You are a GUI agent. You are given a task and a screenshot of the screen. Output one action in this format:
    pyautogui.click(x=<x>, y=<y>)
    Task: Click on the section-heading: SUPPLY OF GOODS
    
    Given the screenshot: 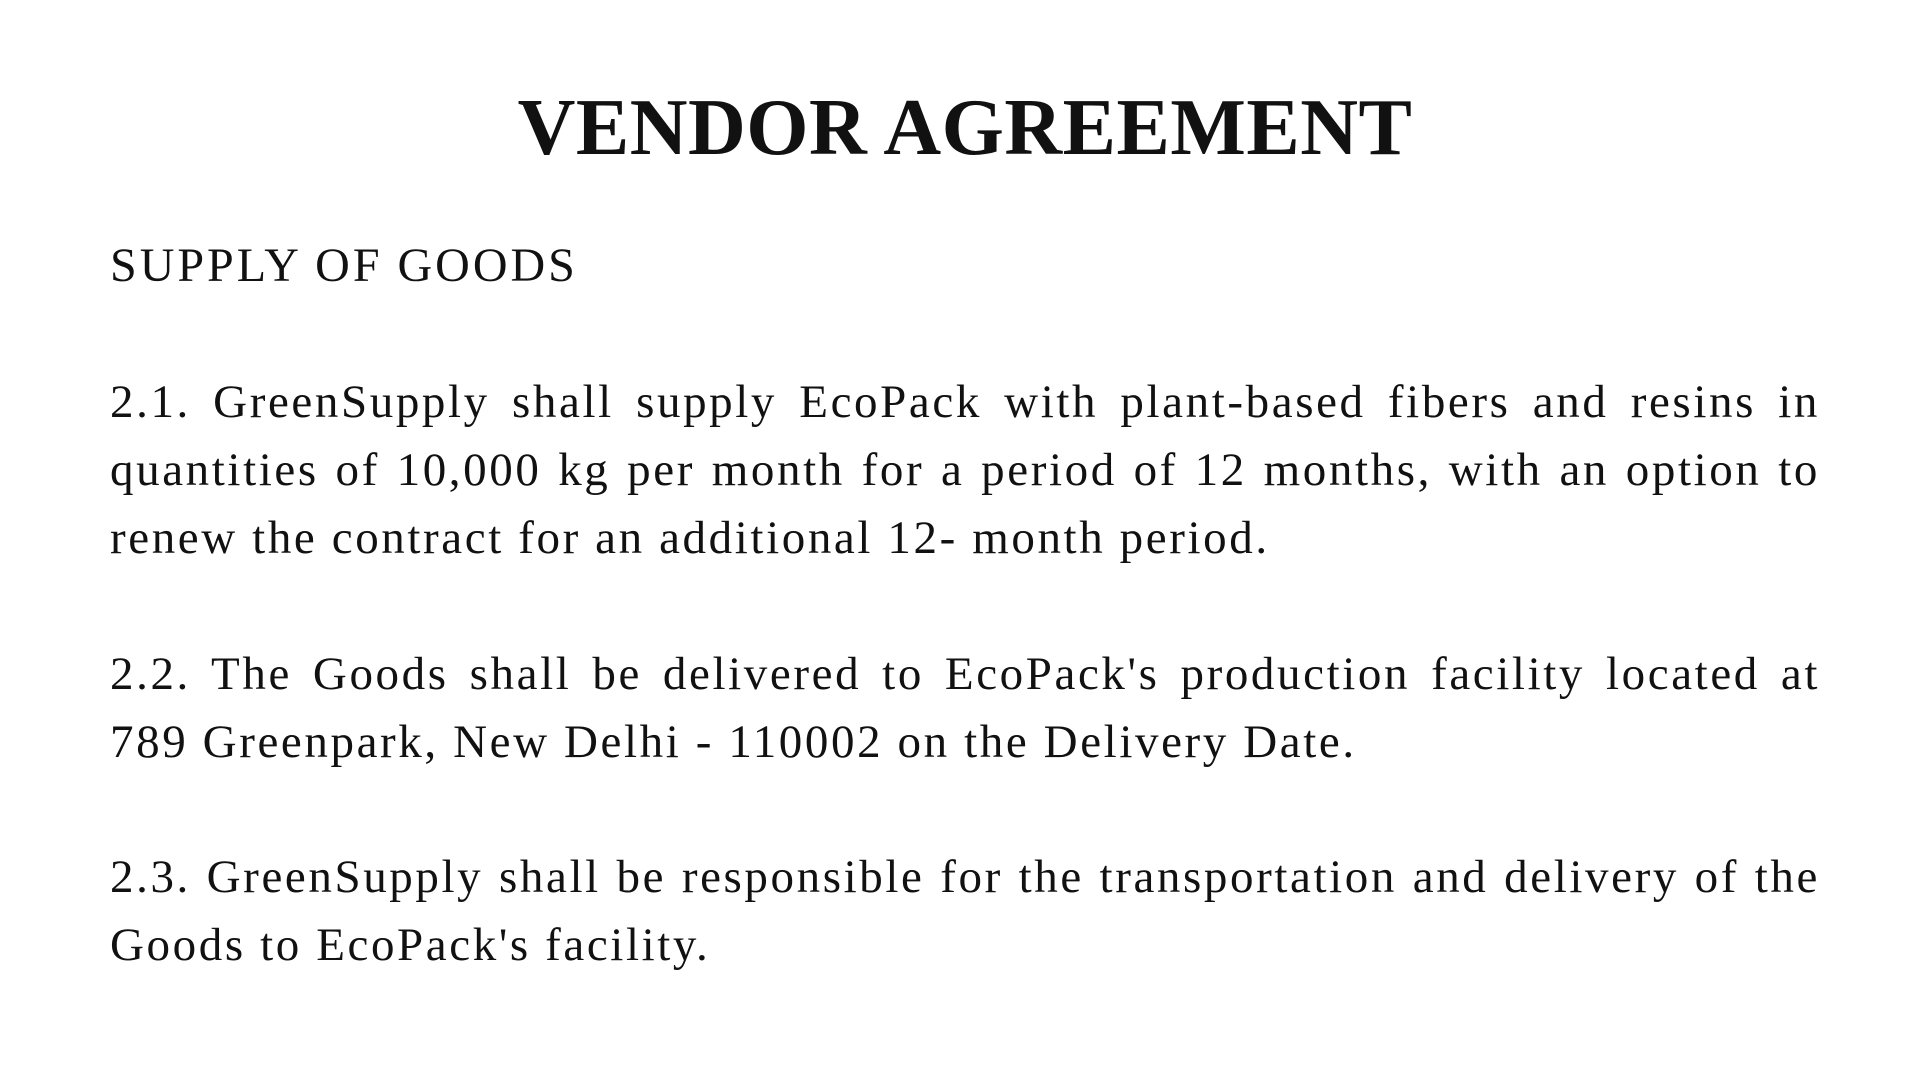 What is the action you would take?
    pyautogui.click(x=344, y=265)
    